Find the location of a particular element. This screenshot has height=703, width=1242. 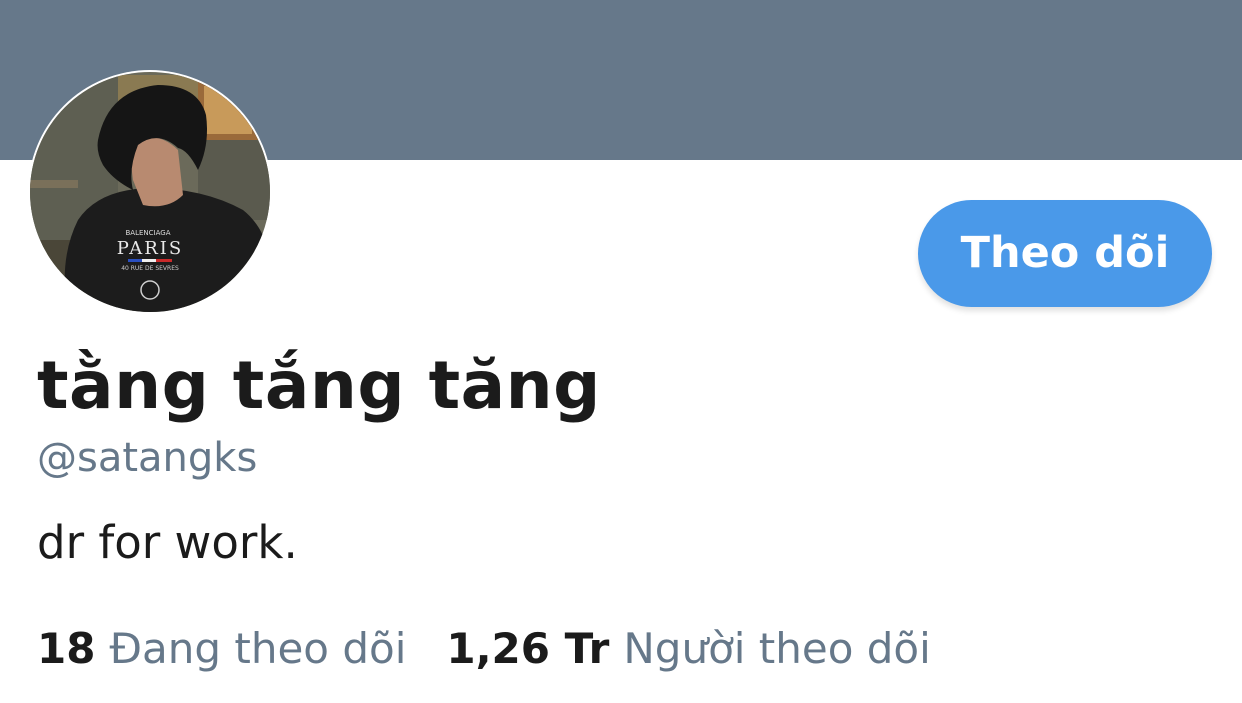

avatar: BALENCIAGA PARIS 40 RUE DE SEVRES is located at coordinates (150, 192).